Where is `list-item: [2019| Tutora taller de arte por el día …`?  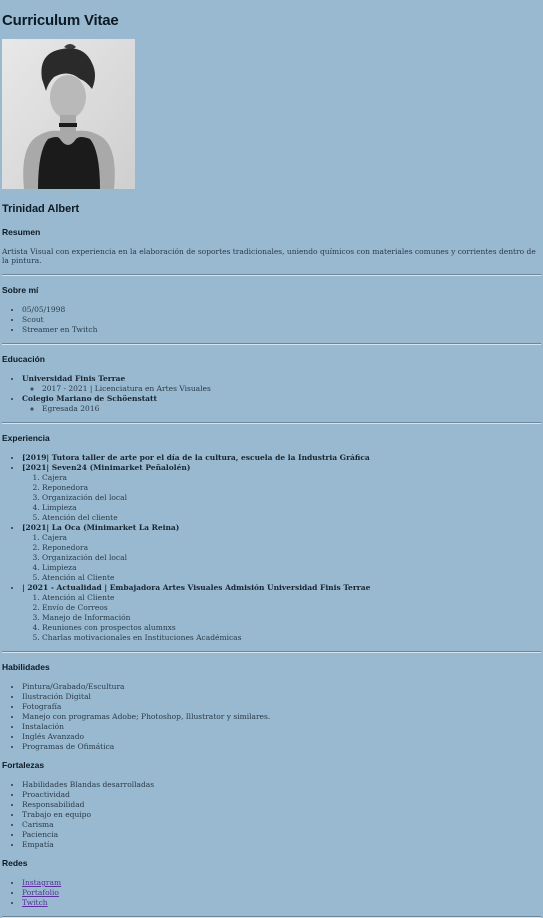 list-item: [2019| Tutora taller de arte por el día … is located at coordinates (281, 458).